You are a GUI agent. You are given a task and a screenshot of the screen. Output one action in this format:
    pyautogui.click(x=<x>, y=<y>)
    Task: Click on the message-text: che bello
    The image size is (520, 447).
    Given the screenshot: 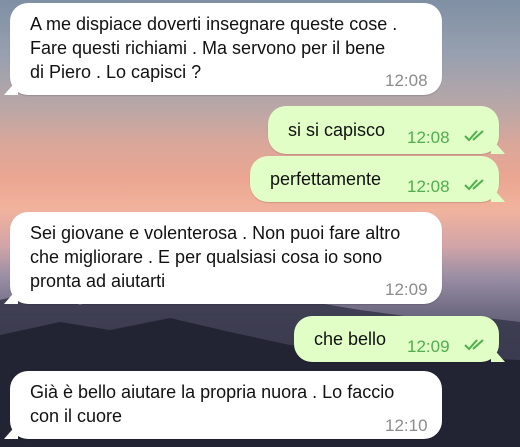 What is the action you would take?
    pyautogui.click(x=350, y=339)
    